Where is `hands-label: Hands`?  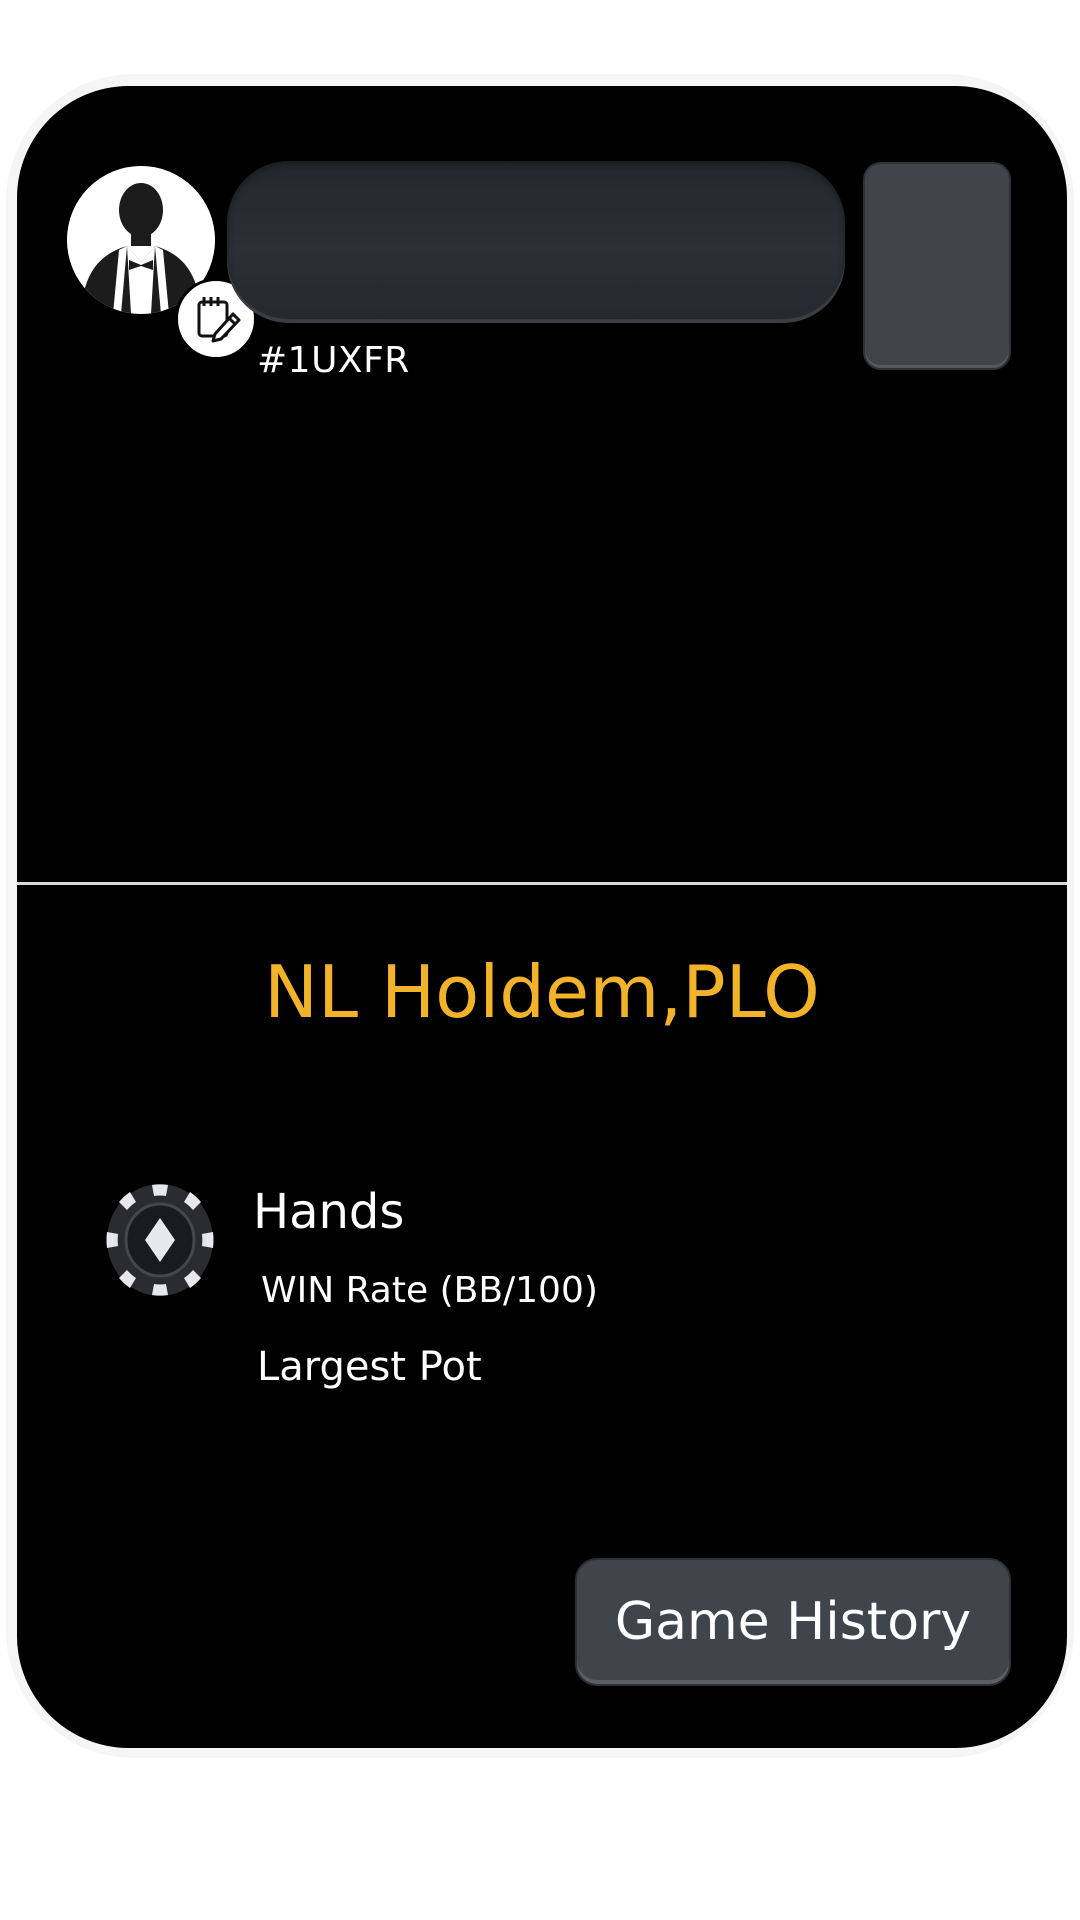 hands-label: Hands is located at coordinates (329, 1212).